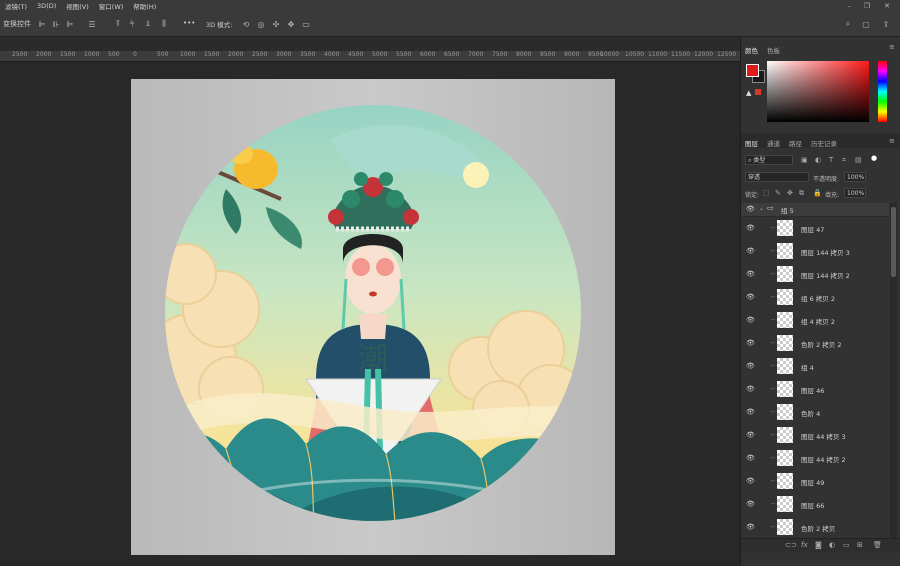 Image resolution: width=900 pixels, height=566 pixels. I want to click on menu-window: 窗口(W), so click(111, 6).